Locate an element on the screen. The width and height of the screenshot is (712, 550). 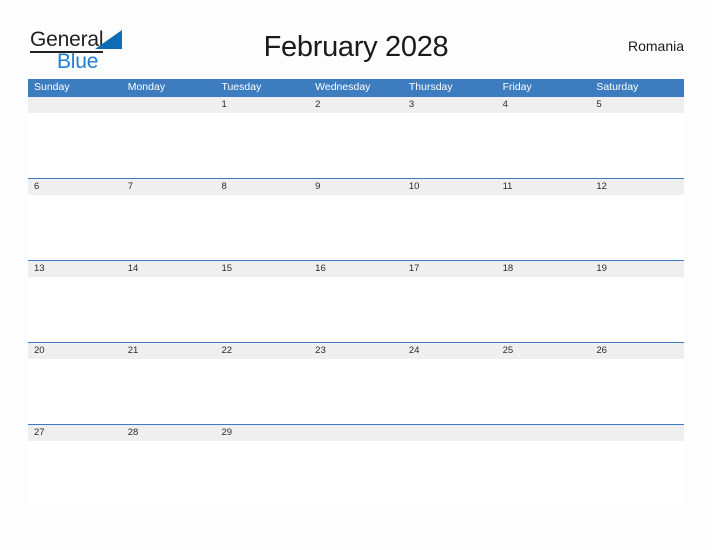
day-cell: 16 is located at coordinates (356, 269).